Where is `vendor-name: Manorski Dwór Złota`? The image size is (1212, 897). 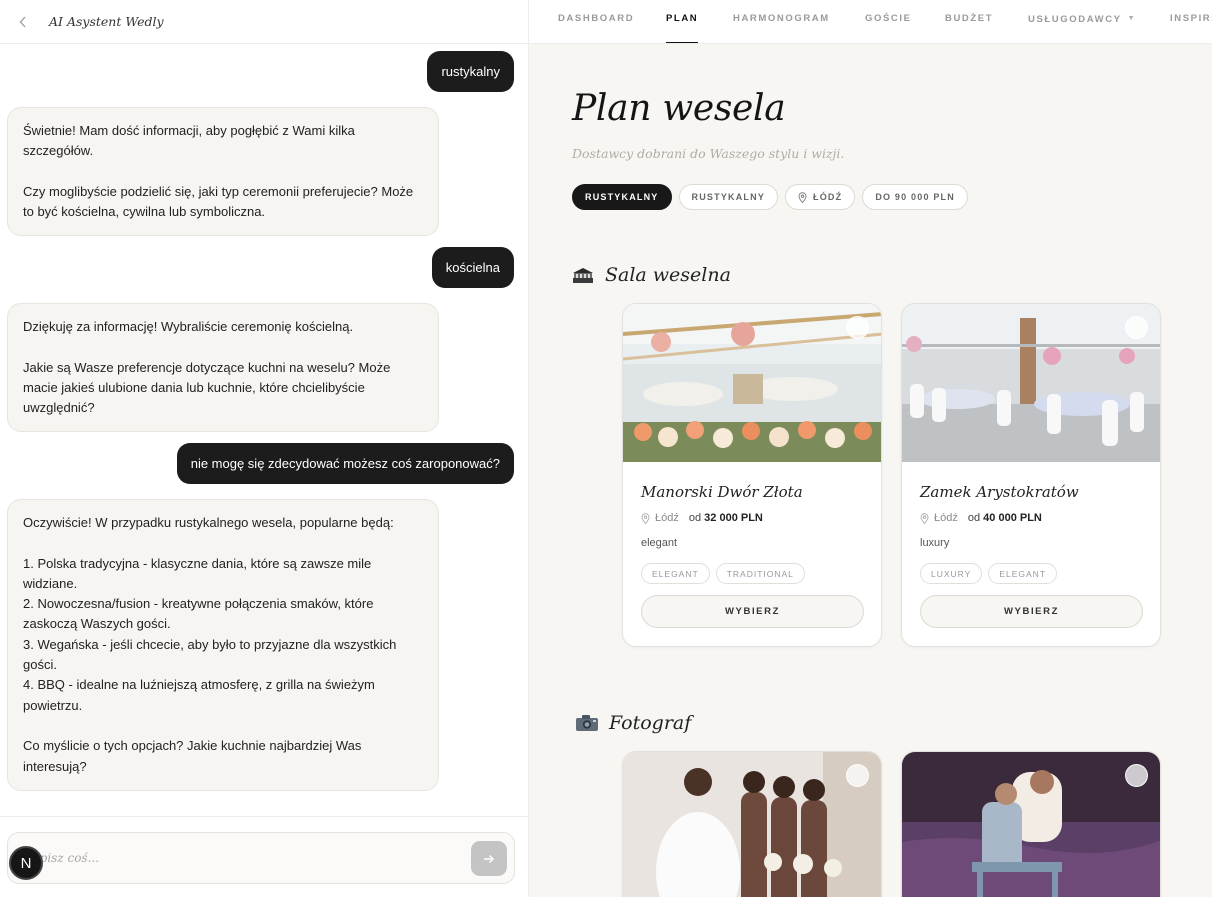
vendor-name: Manorski Dwór Złota is located at coordinates (722, 492).